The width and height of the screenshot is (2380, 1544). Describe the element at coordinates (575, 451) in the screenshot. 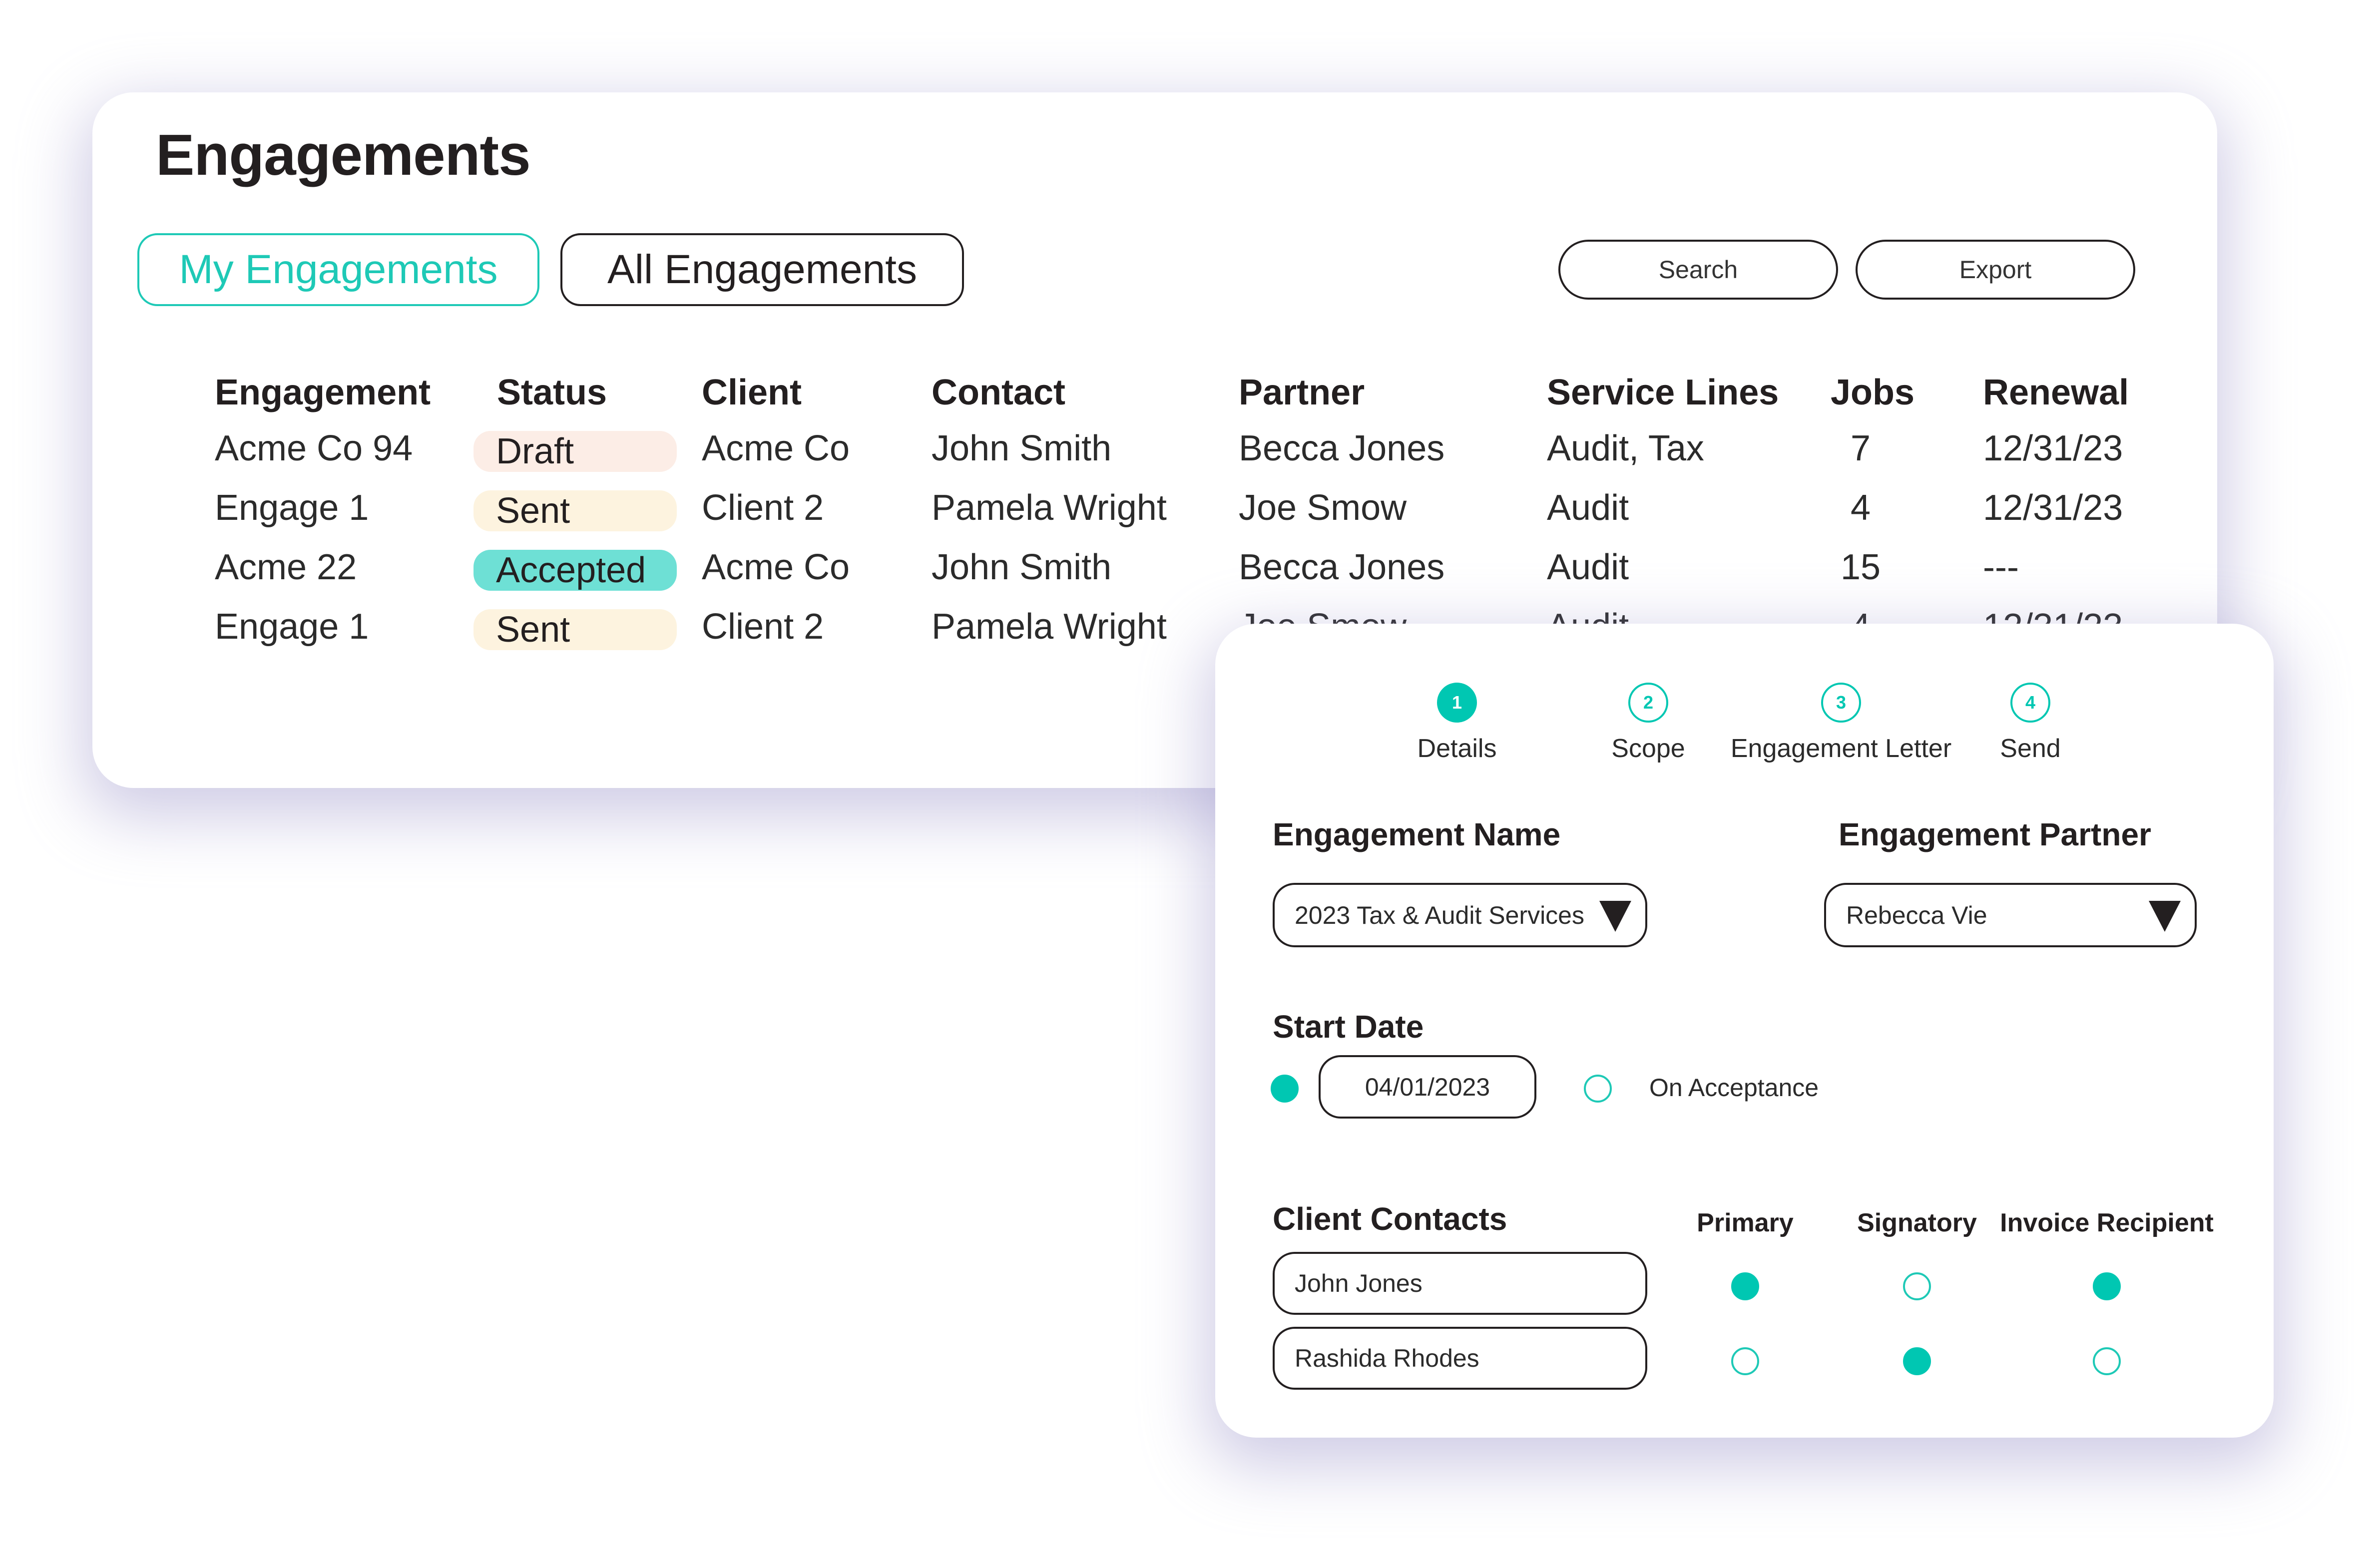

I see `status-badge: Draft` at that location.